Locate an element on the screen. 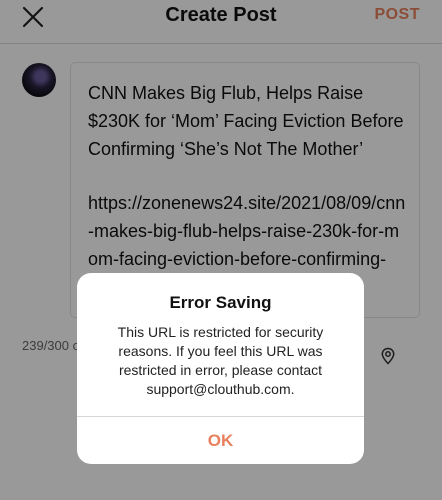 The height and width of the screenshot is (500, 442). ok-button: OK is located at coordinates (220, 440).